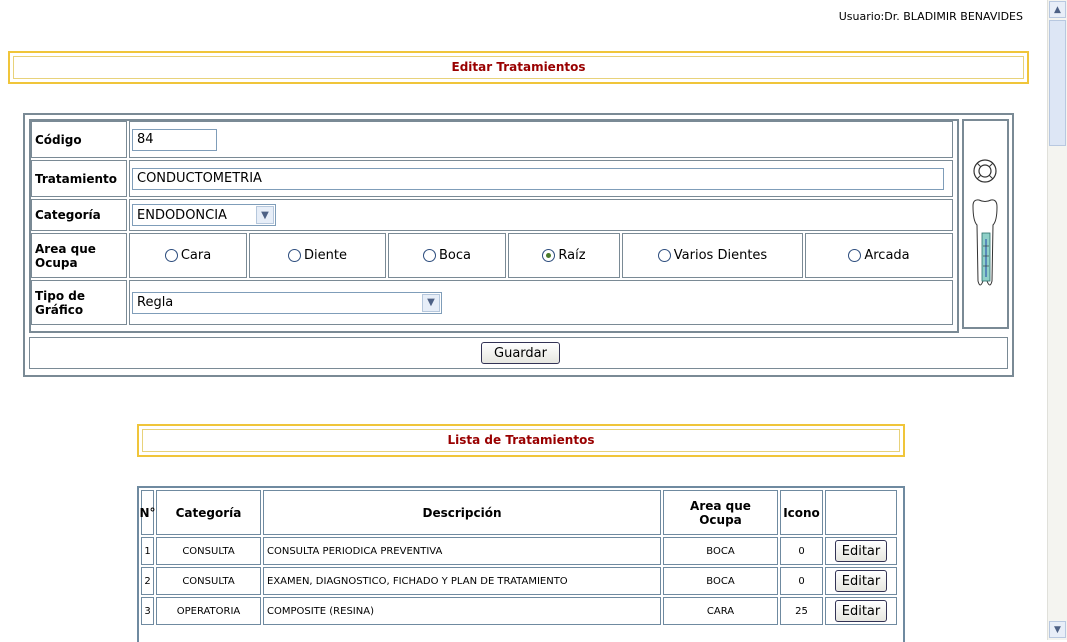 The width and height of the screenshot is (1067, 642). I want to click on area-option-label: Arcada, so click(887, 255).